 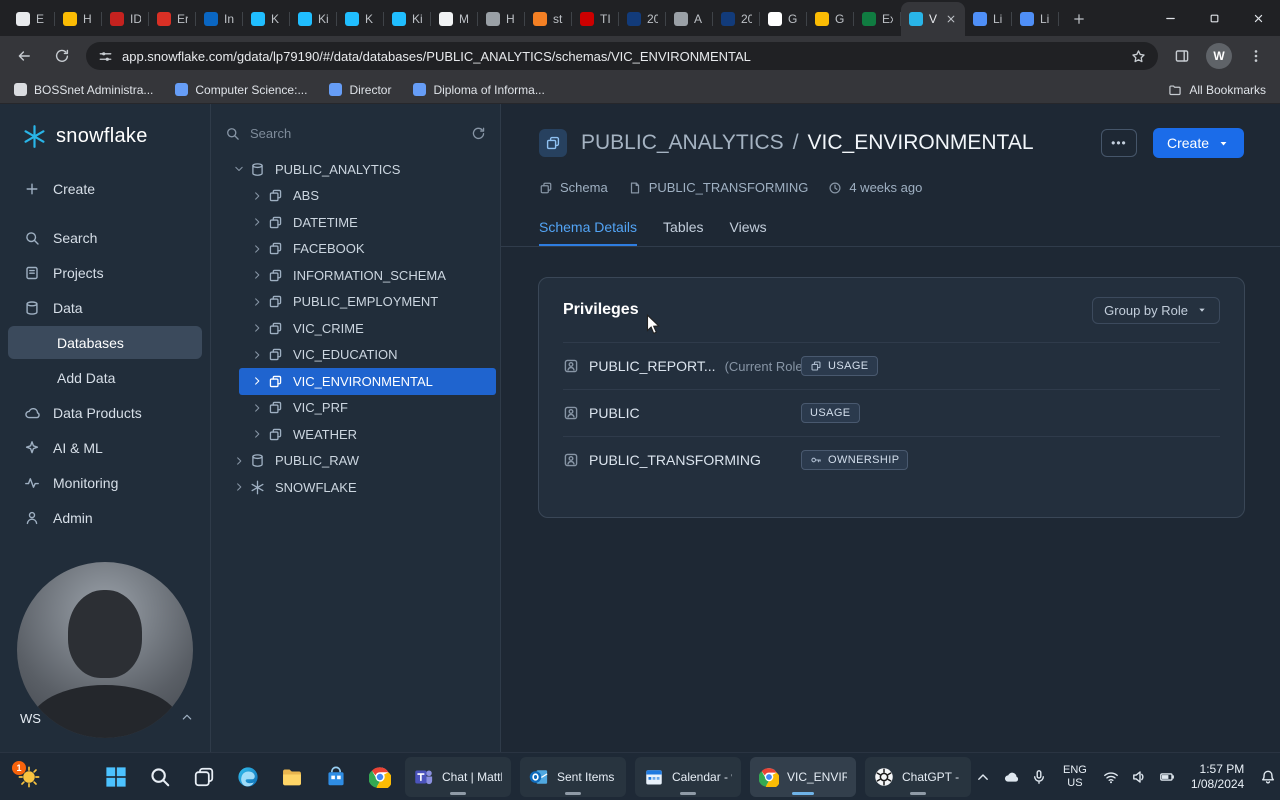 I want to click on side-panel-button, so click(x=1182, y=56).